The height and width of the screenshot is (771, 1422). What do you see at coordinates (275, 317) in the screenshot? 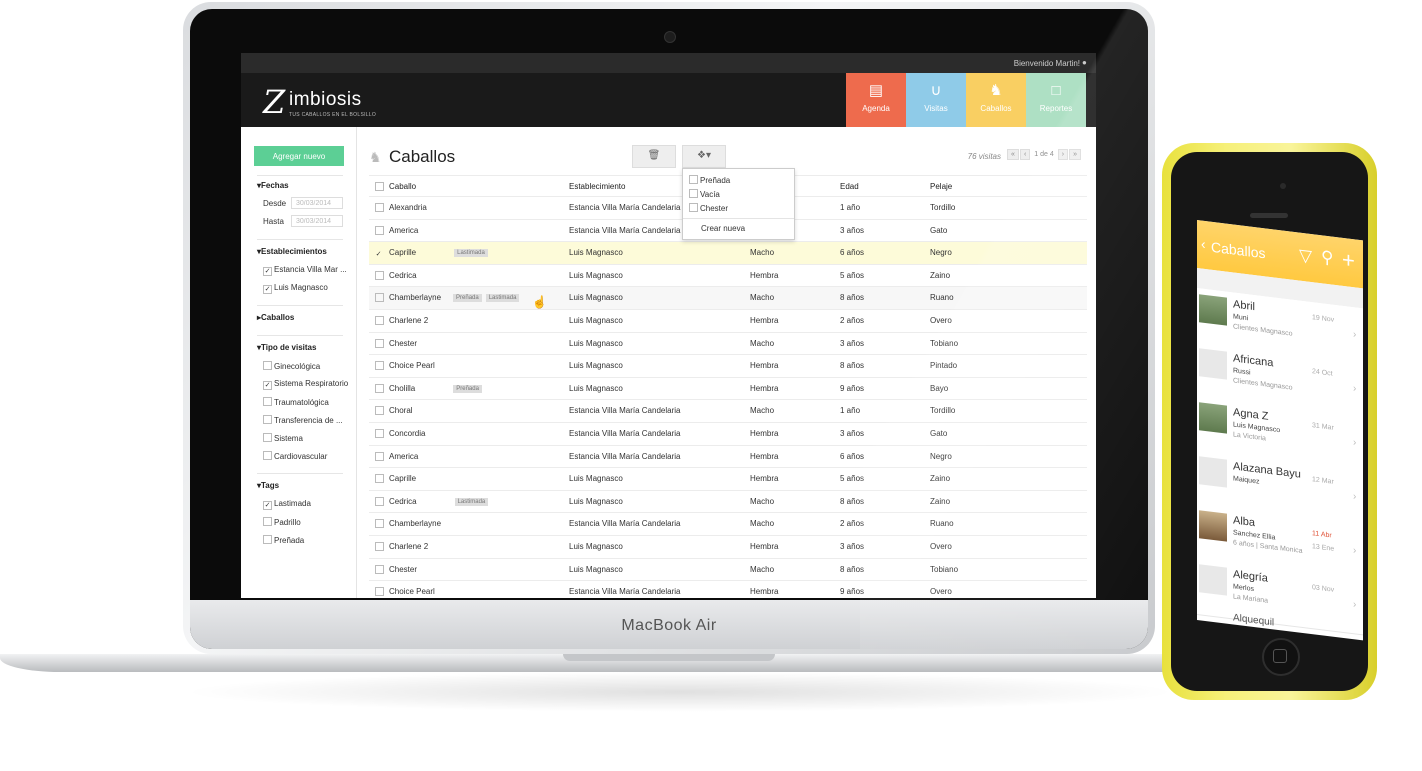
I see `section-caballos: ▸Caballos` at bounding box center [275, 317].